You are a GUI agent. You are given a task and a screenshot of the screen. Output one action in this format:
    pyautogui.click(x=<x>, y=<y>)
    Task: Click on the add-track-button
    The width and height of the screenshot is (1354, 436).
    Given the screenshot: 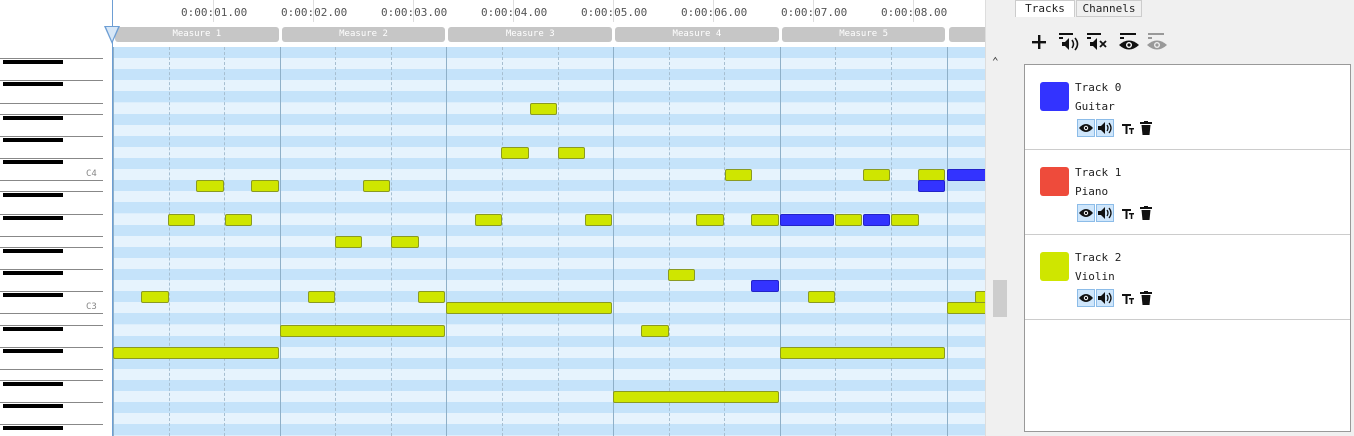 What is the action you would take?
    pyautogui.click(x=1039, y=42)
    